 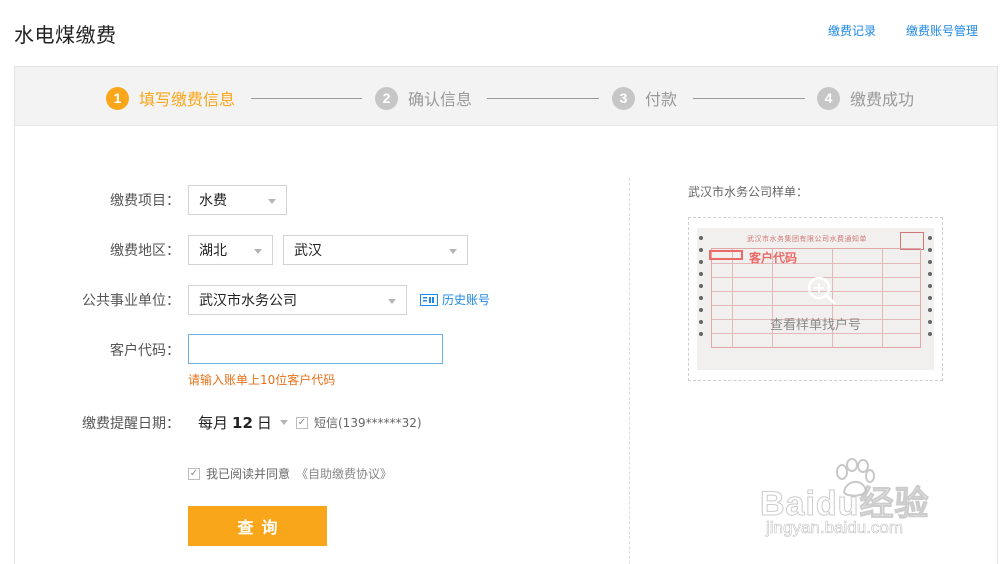 I want to click on view-sample-text: 查看样单找户号, so click(x=815, y=325).